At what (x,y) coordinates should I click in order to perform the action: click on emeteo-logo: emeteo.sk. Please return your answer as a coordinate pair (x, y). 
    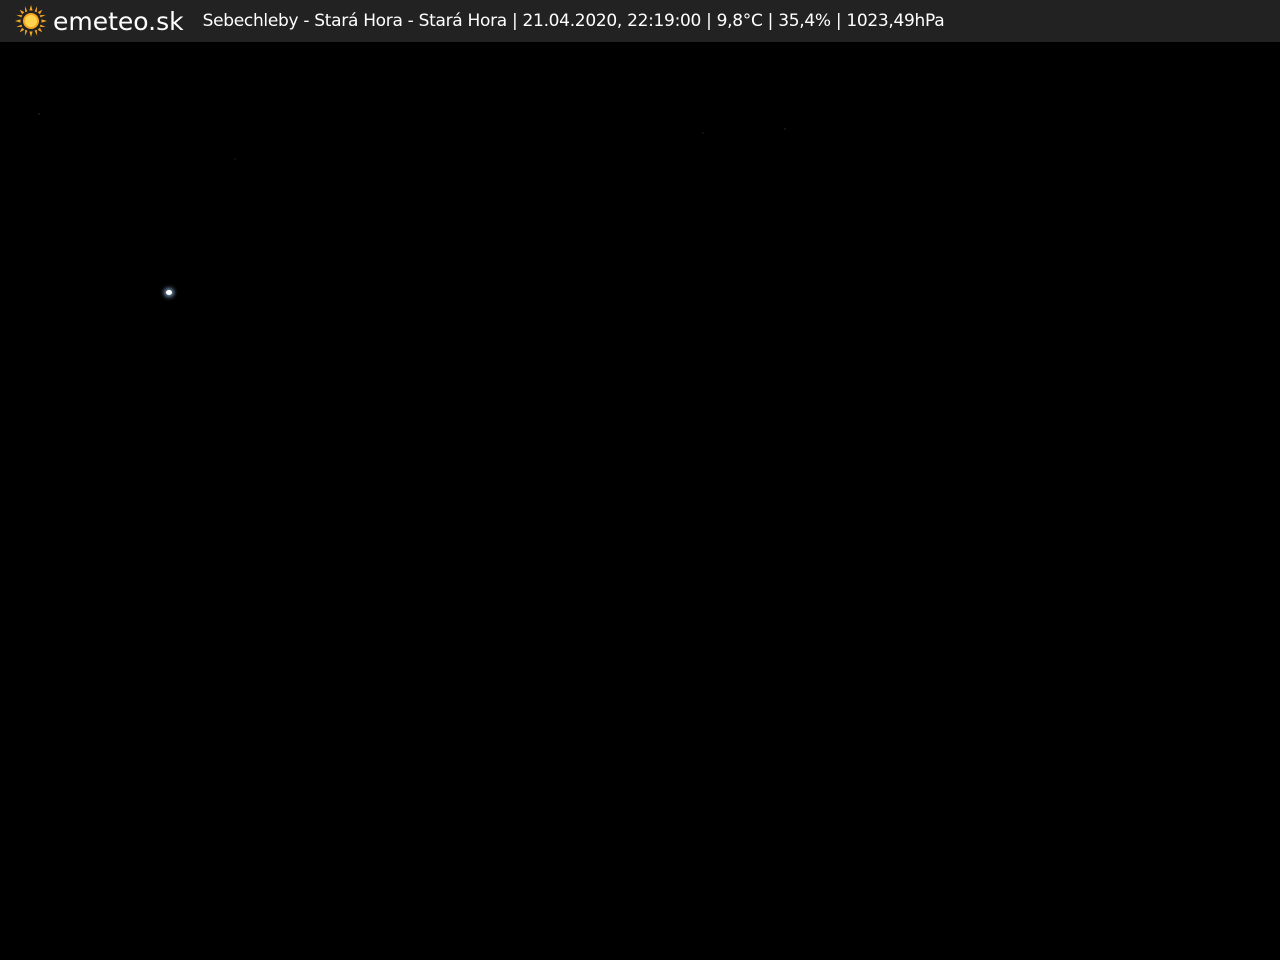
    Looking at the image, I should click on (99, 21).